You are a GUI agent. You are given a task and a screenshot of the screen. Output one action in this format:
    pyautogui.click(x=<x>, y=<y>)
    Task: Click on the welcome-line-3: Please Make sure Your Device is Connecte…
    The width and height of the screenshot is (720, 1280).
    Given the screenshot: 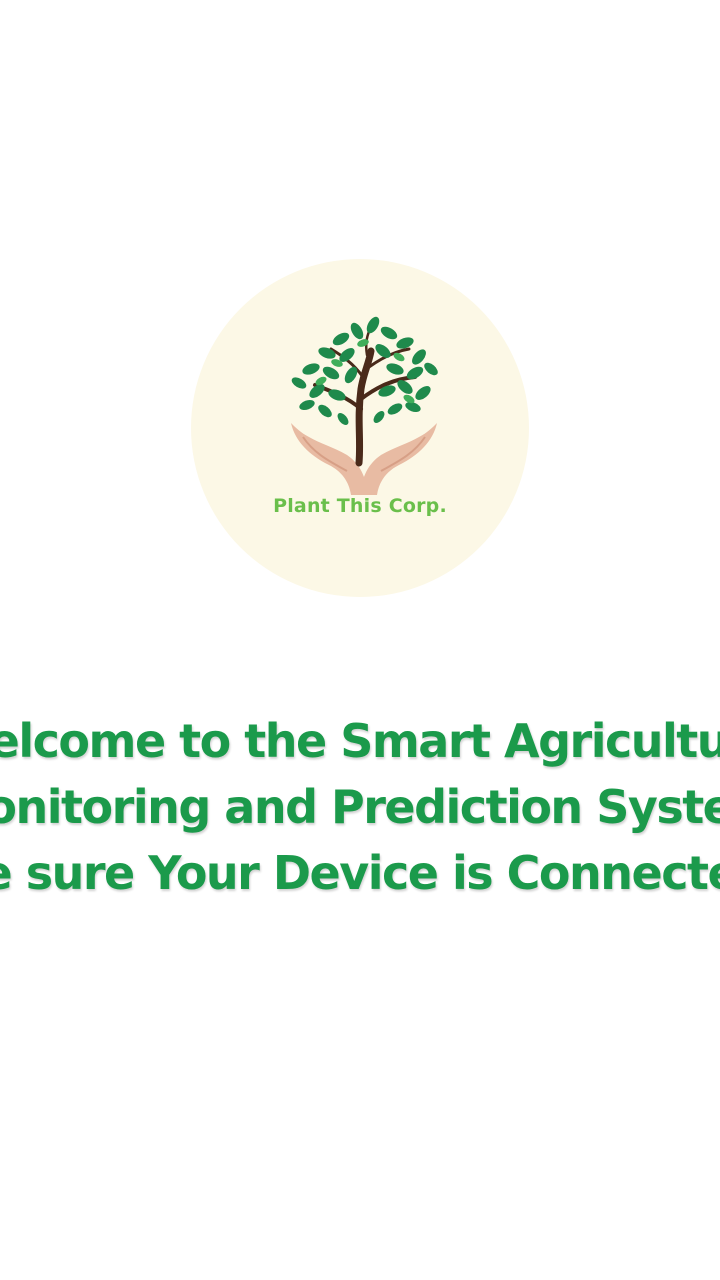 What is the action you would take?
    pyautogui.click(x=360, y=873)
    